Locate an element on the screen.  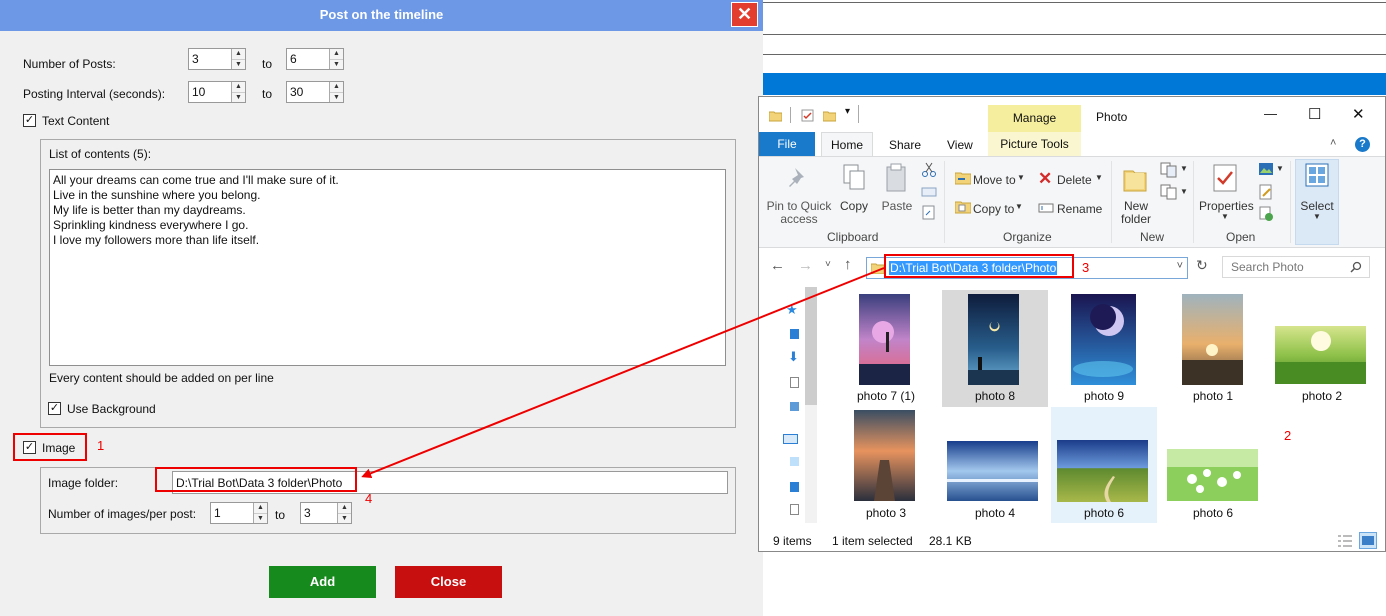
posts-from-stepper: 3 ▲ ▼ is located at coordinates (217, 59).